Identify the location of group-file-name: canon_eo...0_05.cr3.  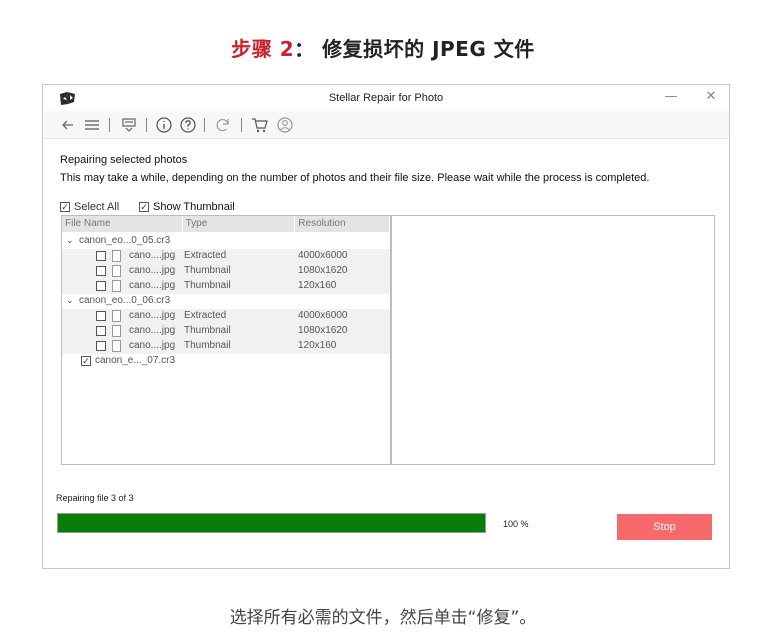
(125, 240).